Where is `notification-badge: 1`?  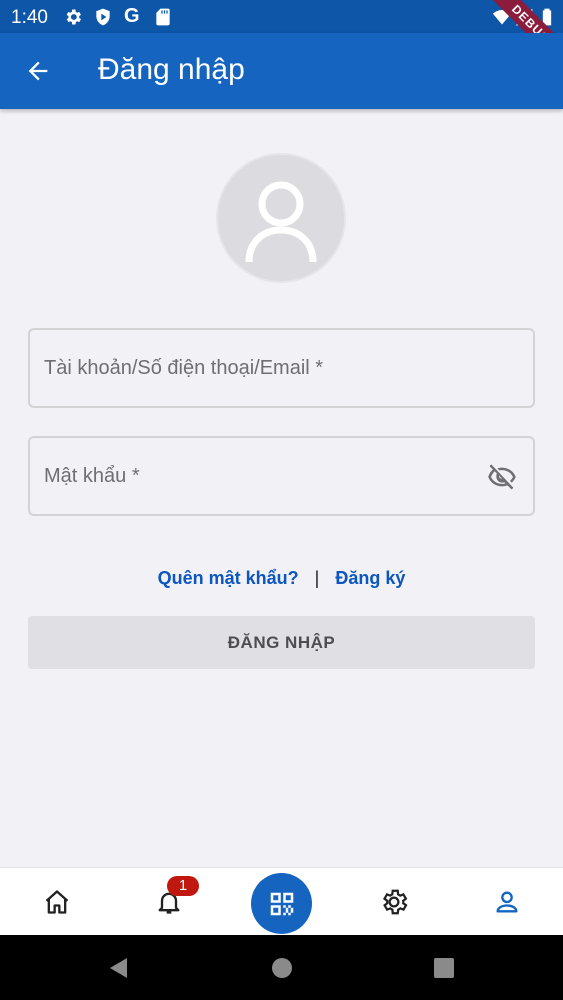
notification-badge: 1 is located at coordinates (183, 886).